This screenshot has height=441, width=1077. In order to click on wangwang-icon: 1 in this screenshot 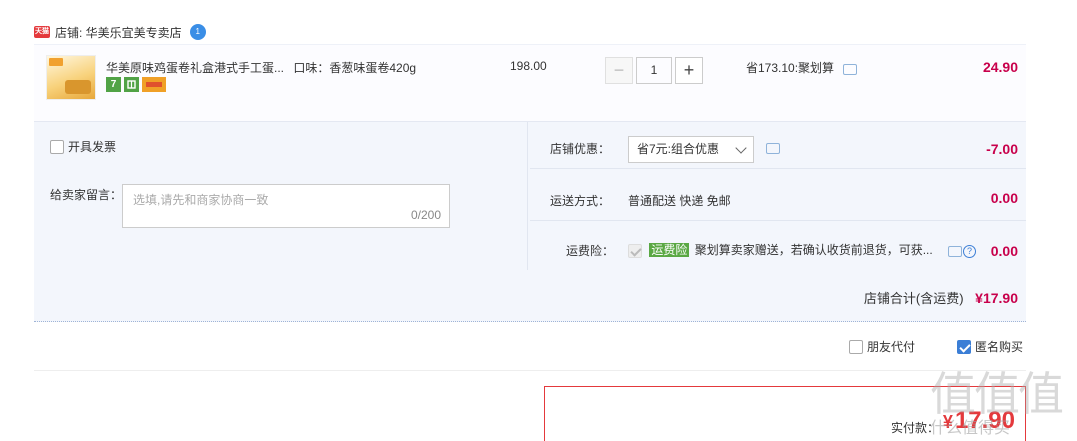, I will do `click(197, 32)`.